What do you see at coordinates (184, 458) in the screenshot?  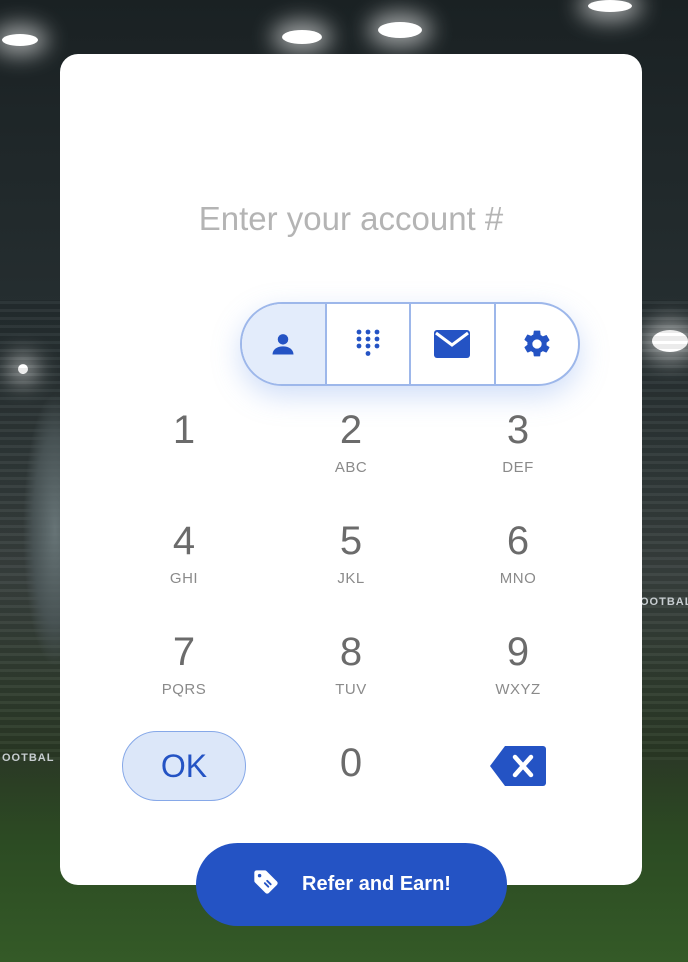 I see `keypad-key-1: 1` at bounding box center [184, 458].